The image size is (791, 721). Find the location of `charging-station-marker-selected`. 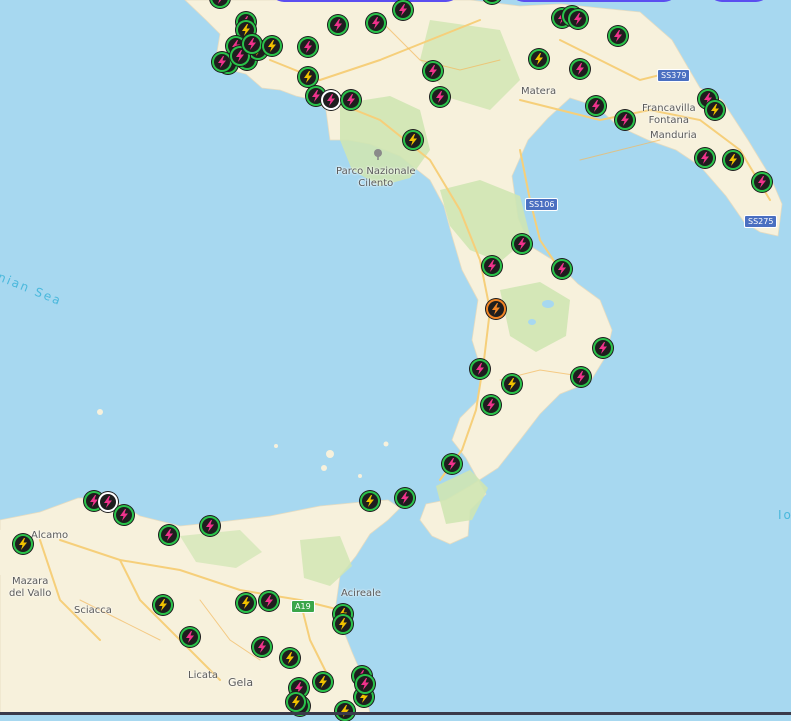

charging-station-marker-selected is located at coordinates (496, 309).